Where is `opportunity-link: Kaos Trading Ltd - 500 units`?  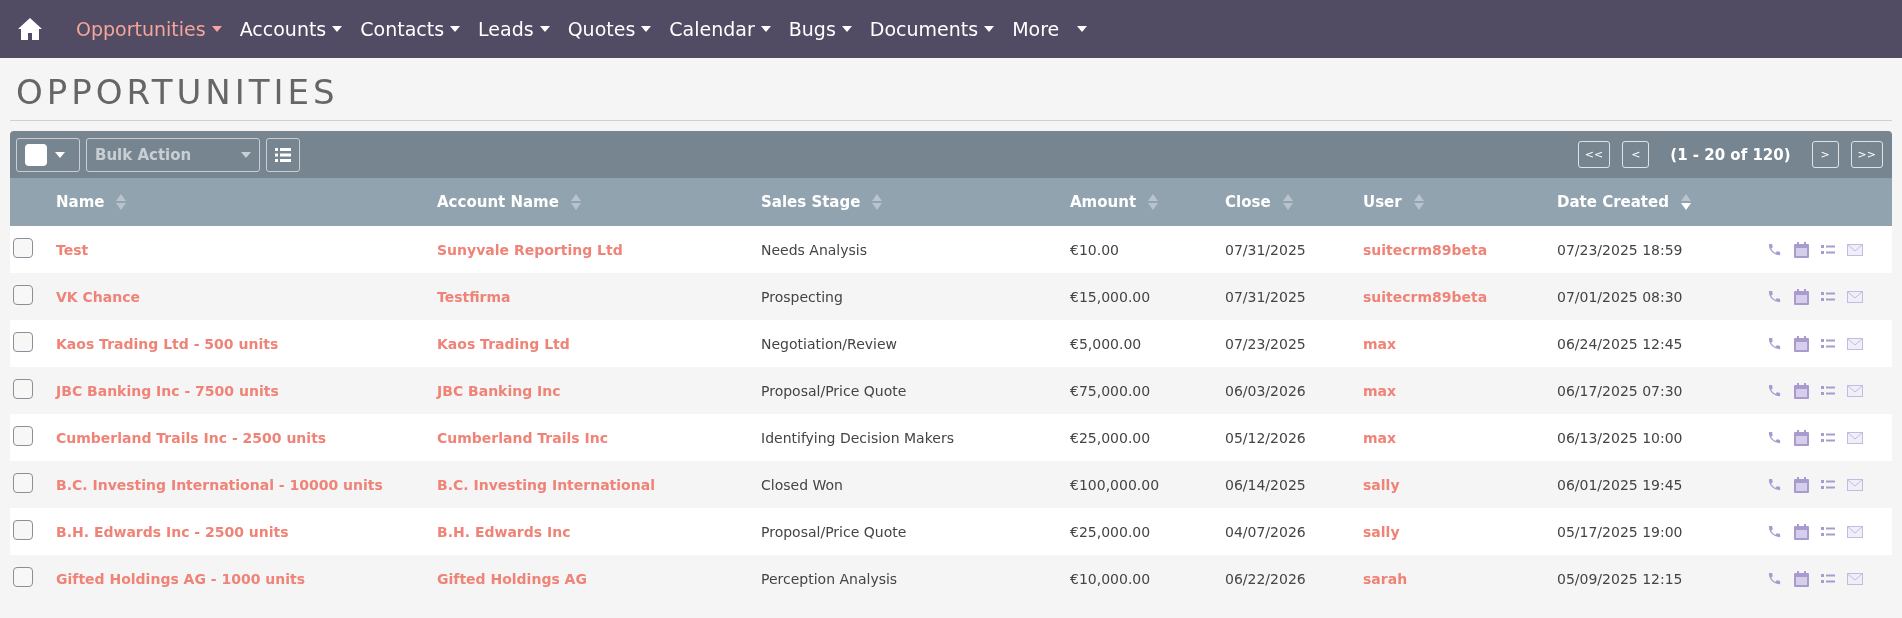
opportunity-link: Kaos Trading Ltd - 500 units is located at coordinates (167, 344).